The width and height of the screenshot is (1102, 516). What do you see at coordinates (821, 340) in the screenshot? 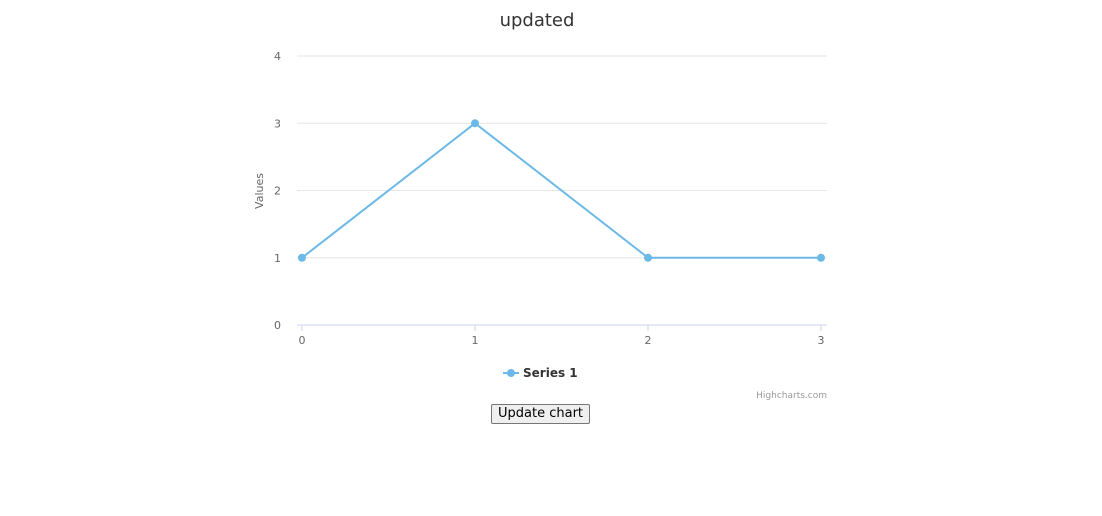
I see `x-tick-label: 3` at bounding box center [821, 340].